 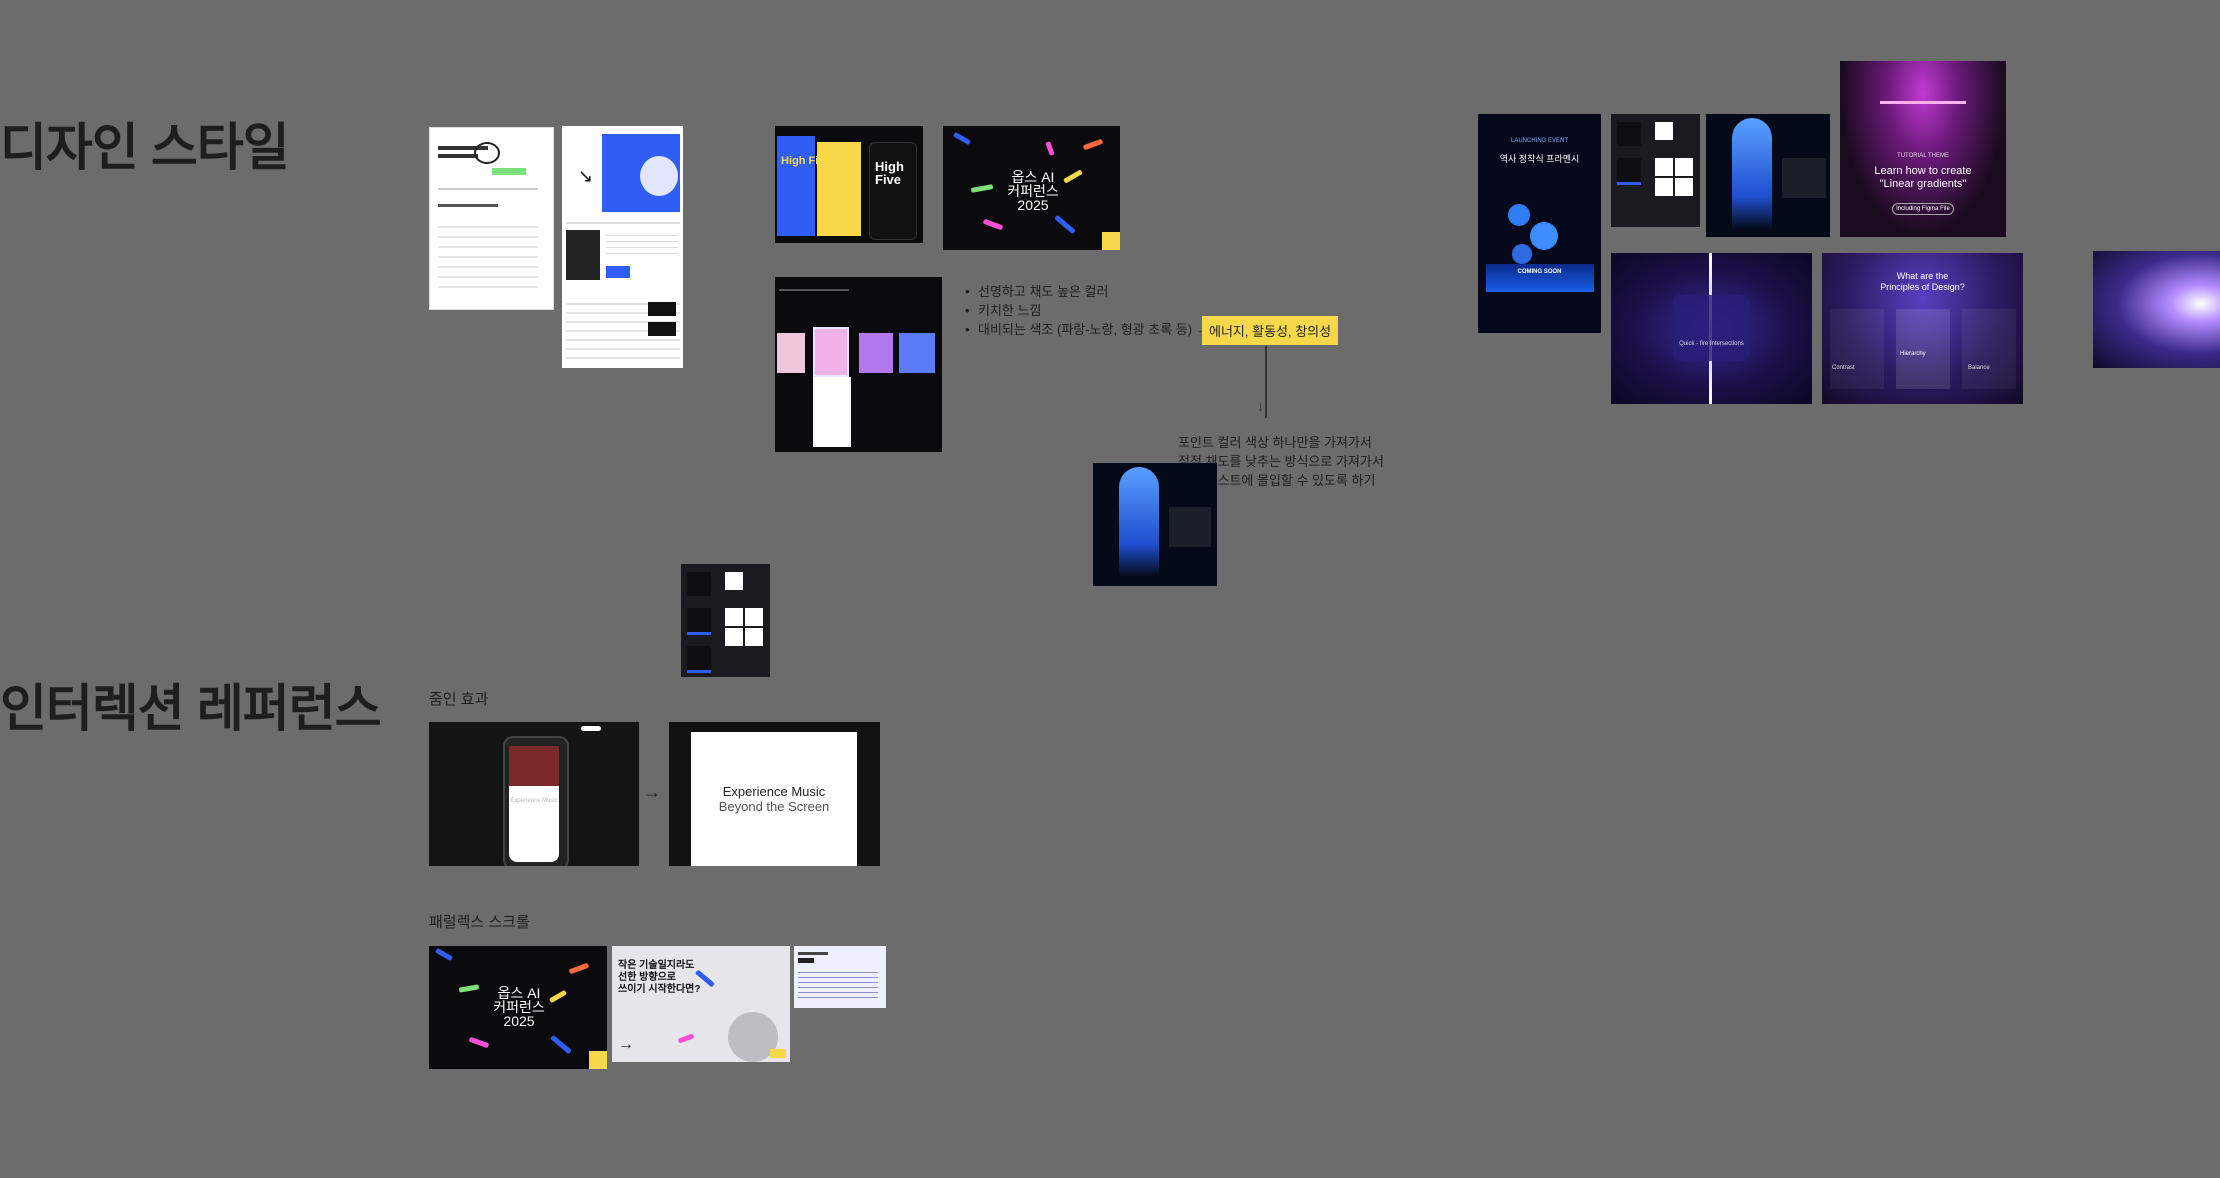 I want to click on thumb-parallax-ai-conference: 옵스 AI 커퍼런스 2025, so click(x=518, y=1007).